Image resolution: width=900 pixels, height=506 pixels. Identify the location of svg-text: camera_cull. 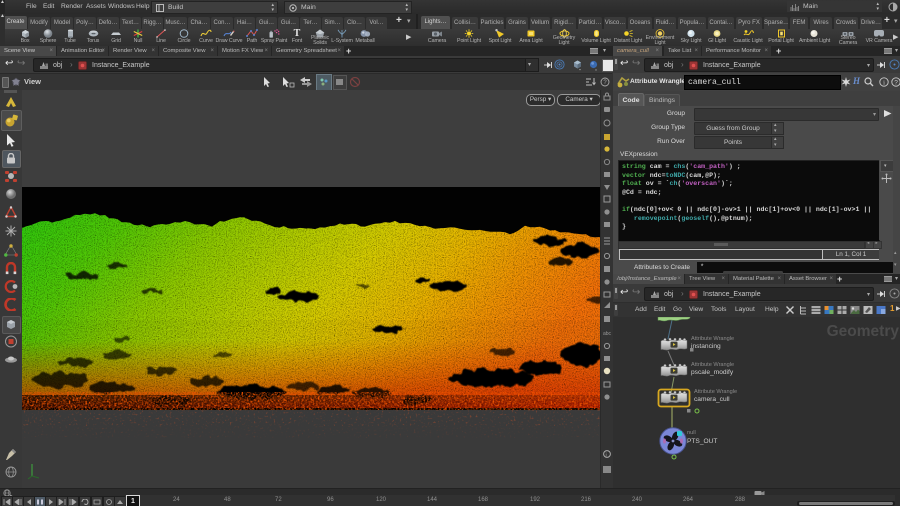
(712, 399).